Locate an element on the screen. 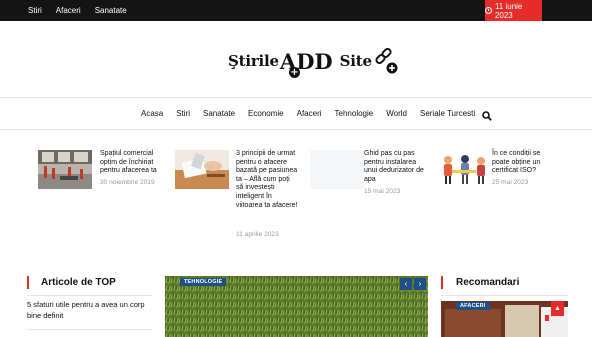 The image size is (592, 337). top-bar: Stiri Afaceri Sanatate 11 iunie 2023 is located at coordinates (296, 10).